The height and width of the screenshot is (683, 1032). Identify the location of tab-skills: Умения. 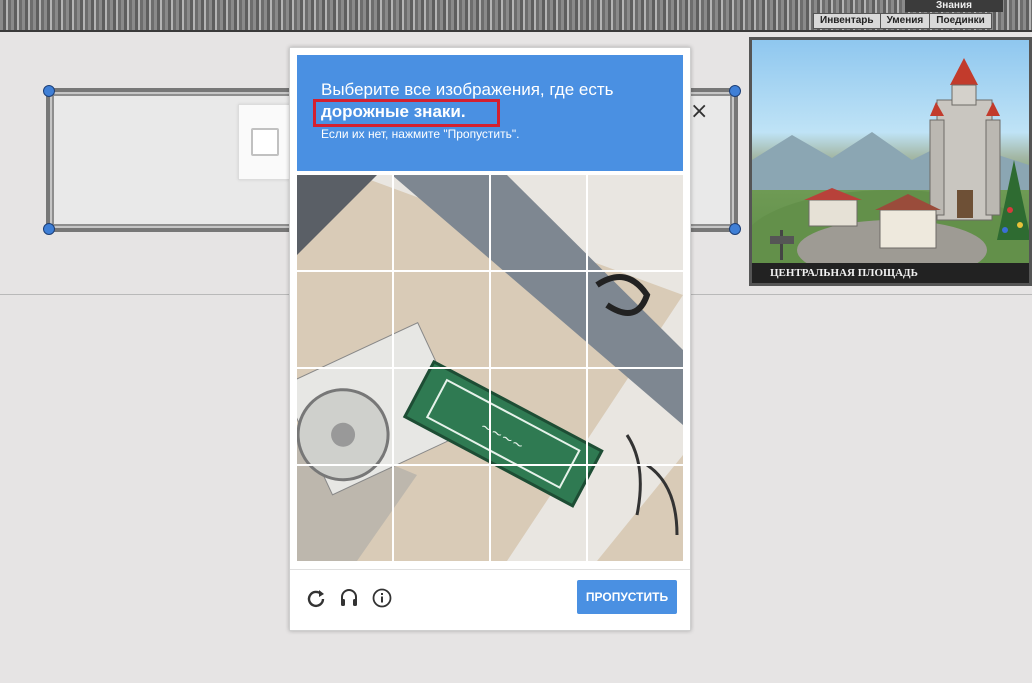
(905, 21).